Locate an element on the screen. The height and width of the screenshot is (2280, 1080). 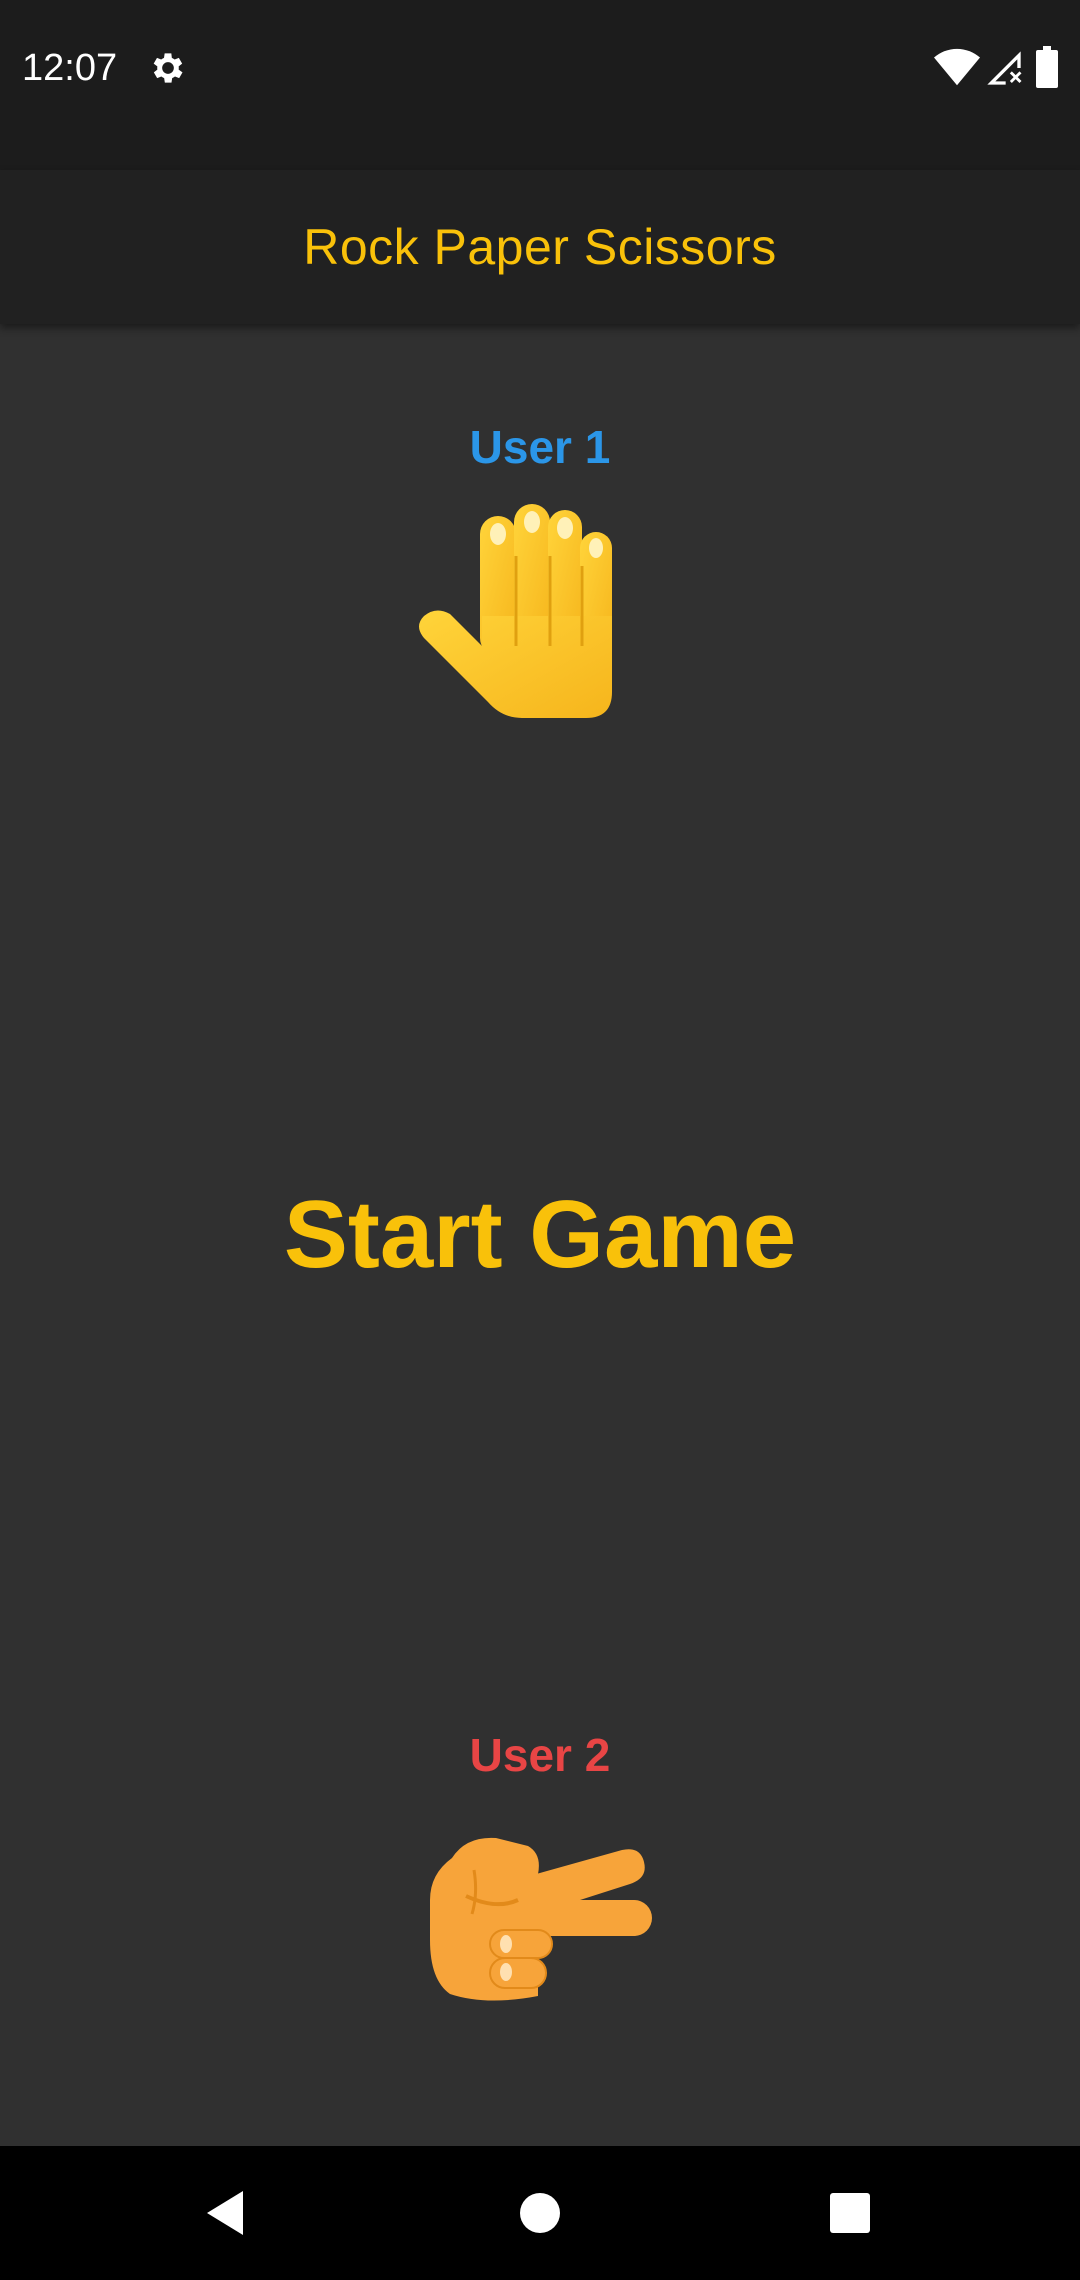
signal-icon is located at coordinates (1004, 68).